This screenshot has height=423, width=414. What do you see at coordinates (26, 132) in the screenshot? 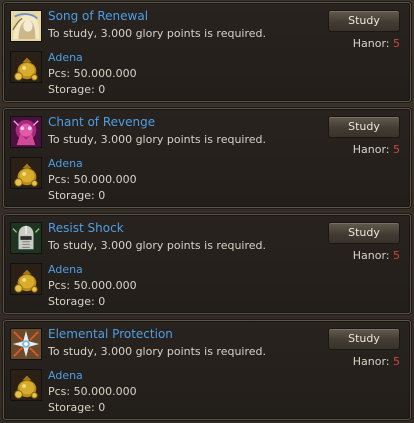
I see `chant-of-revenge-icon` at bounding box center [26, 132].